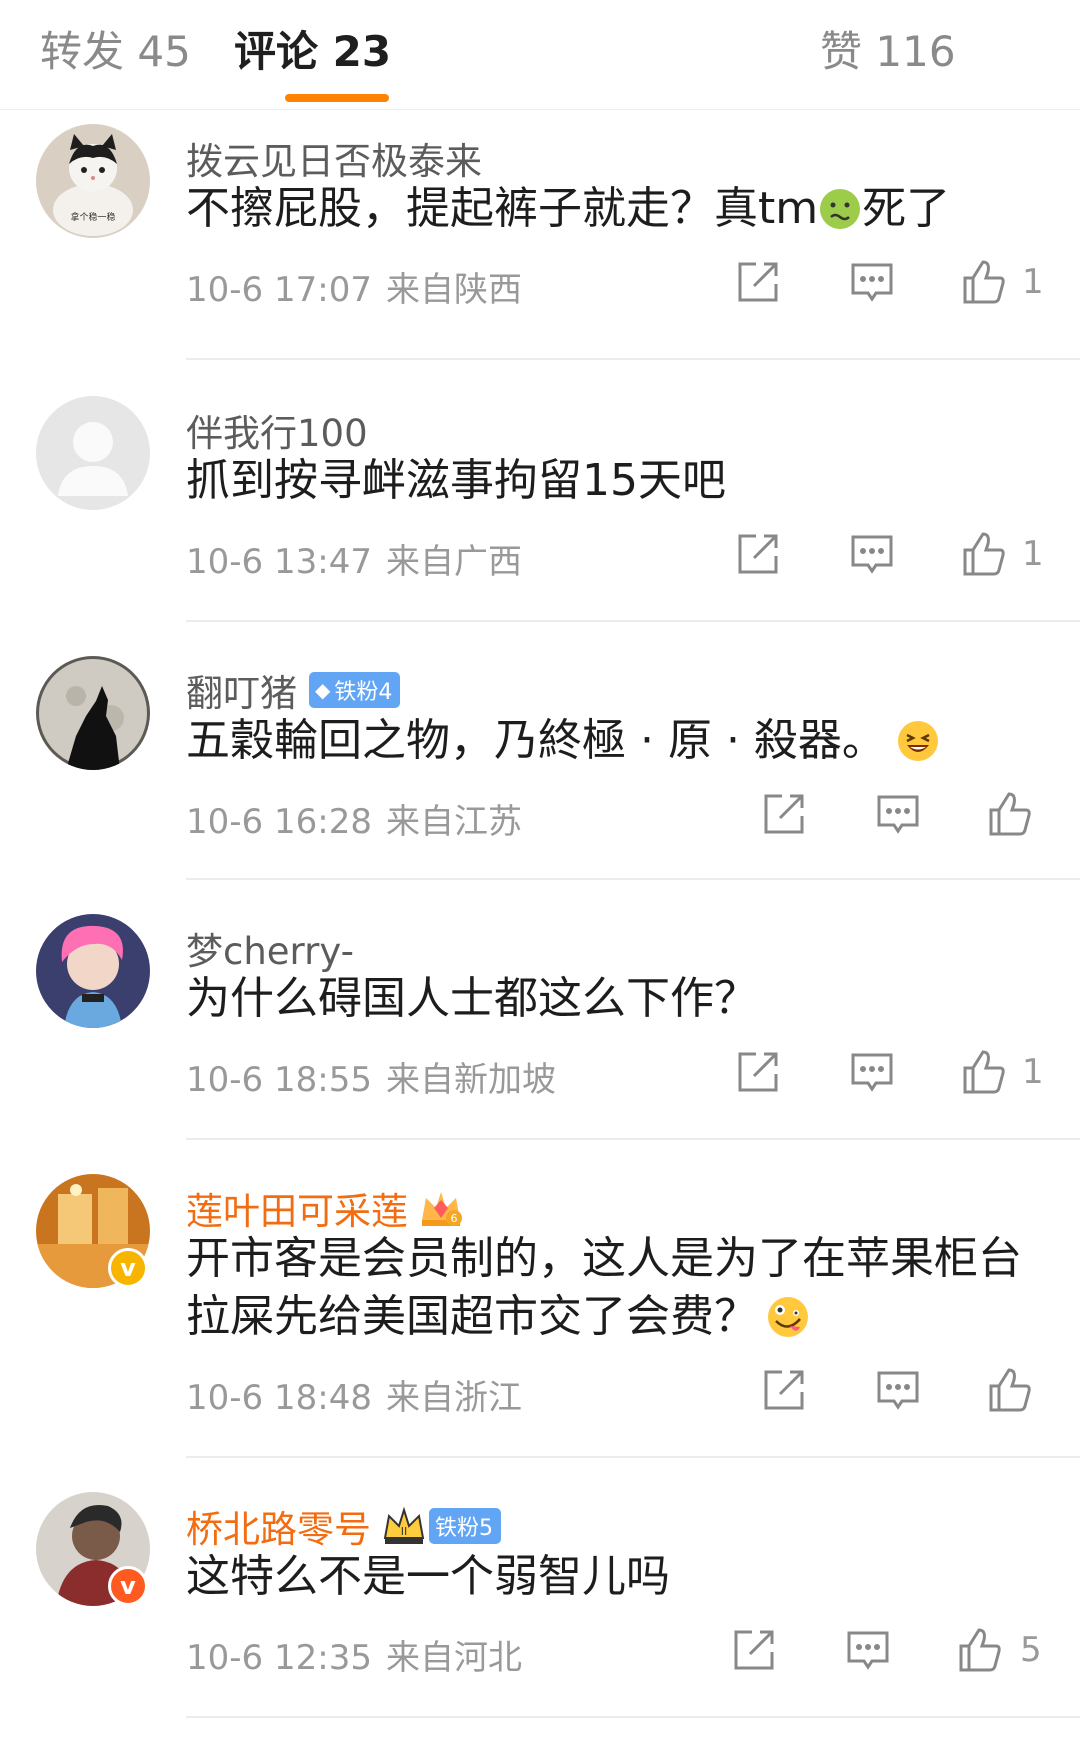  Describe the element at coordinates (279, 1658) in the screenshot. I see `timestamp: 10-6 12:35` at that location.